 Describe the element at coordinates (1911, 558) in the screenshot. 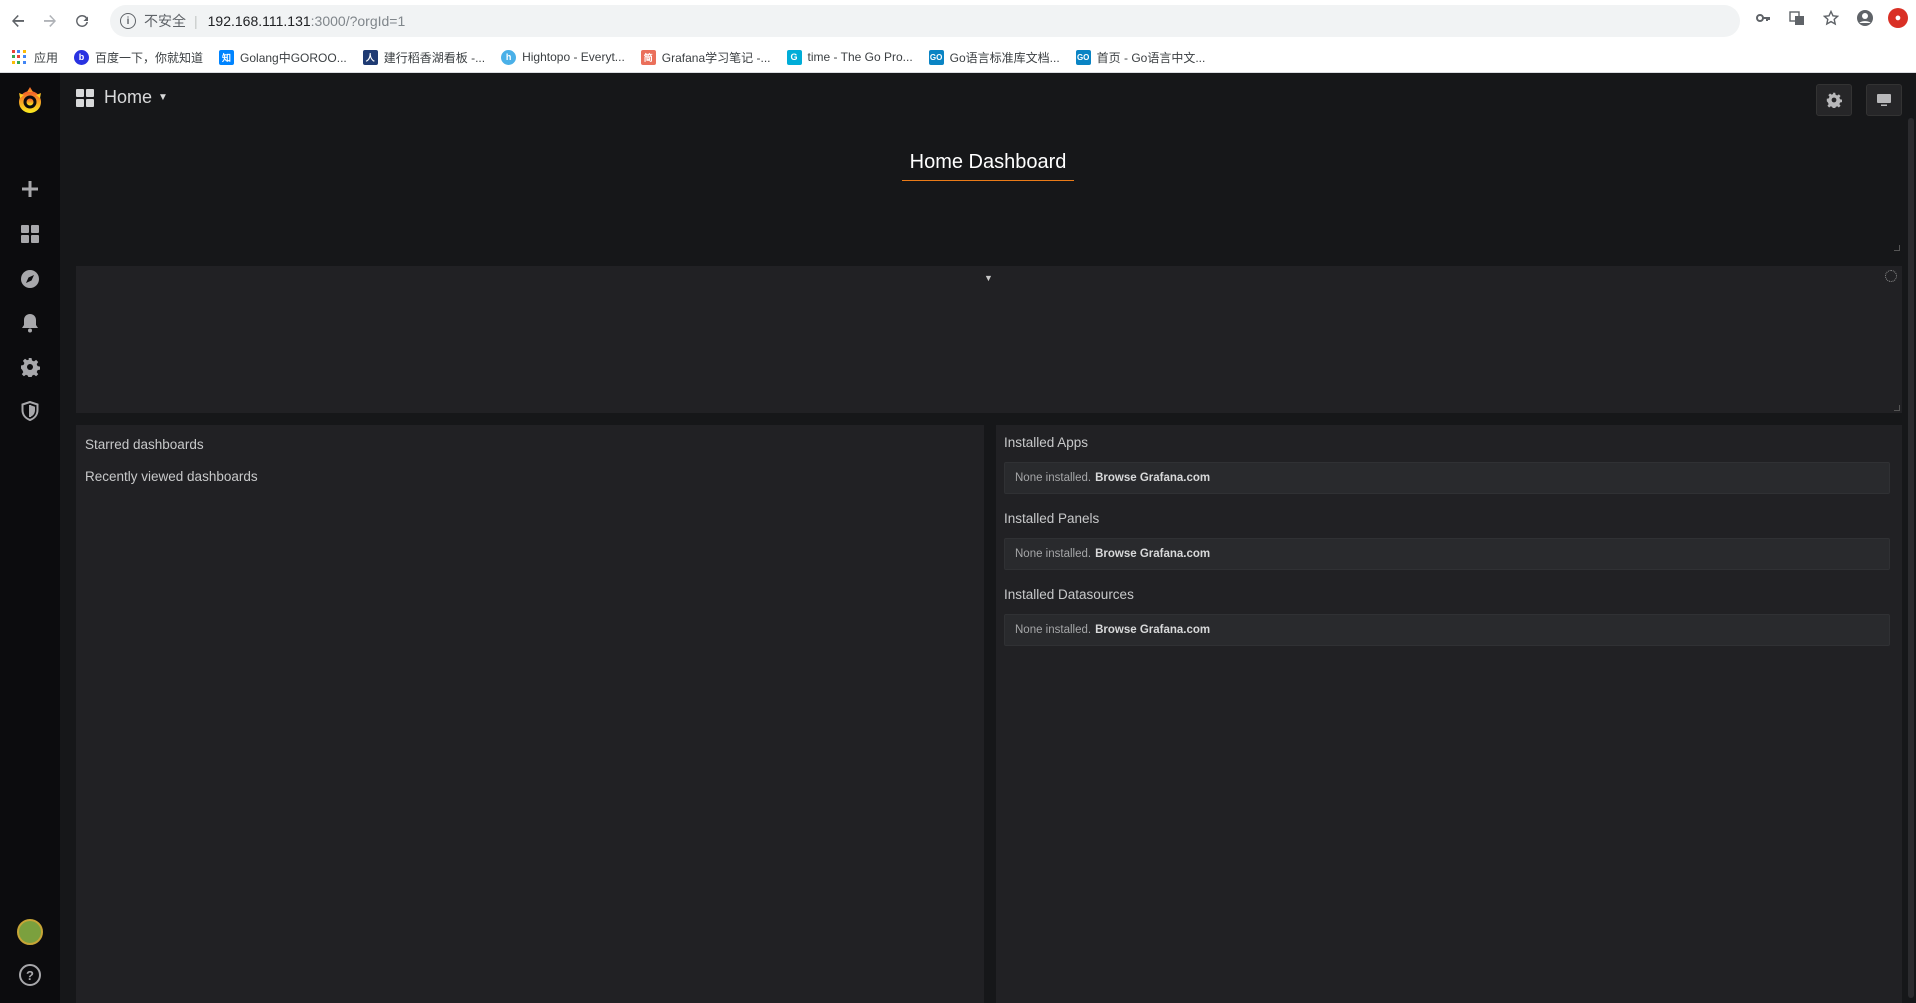

I see `page-scrollbar` at that location.